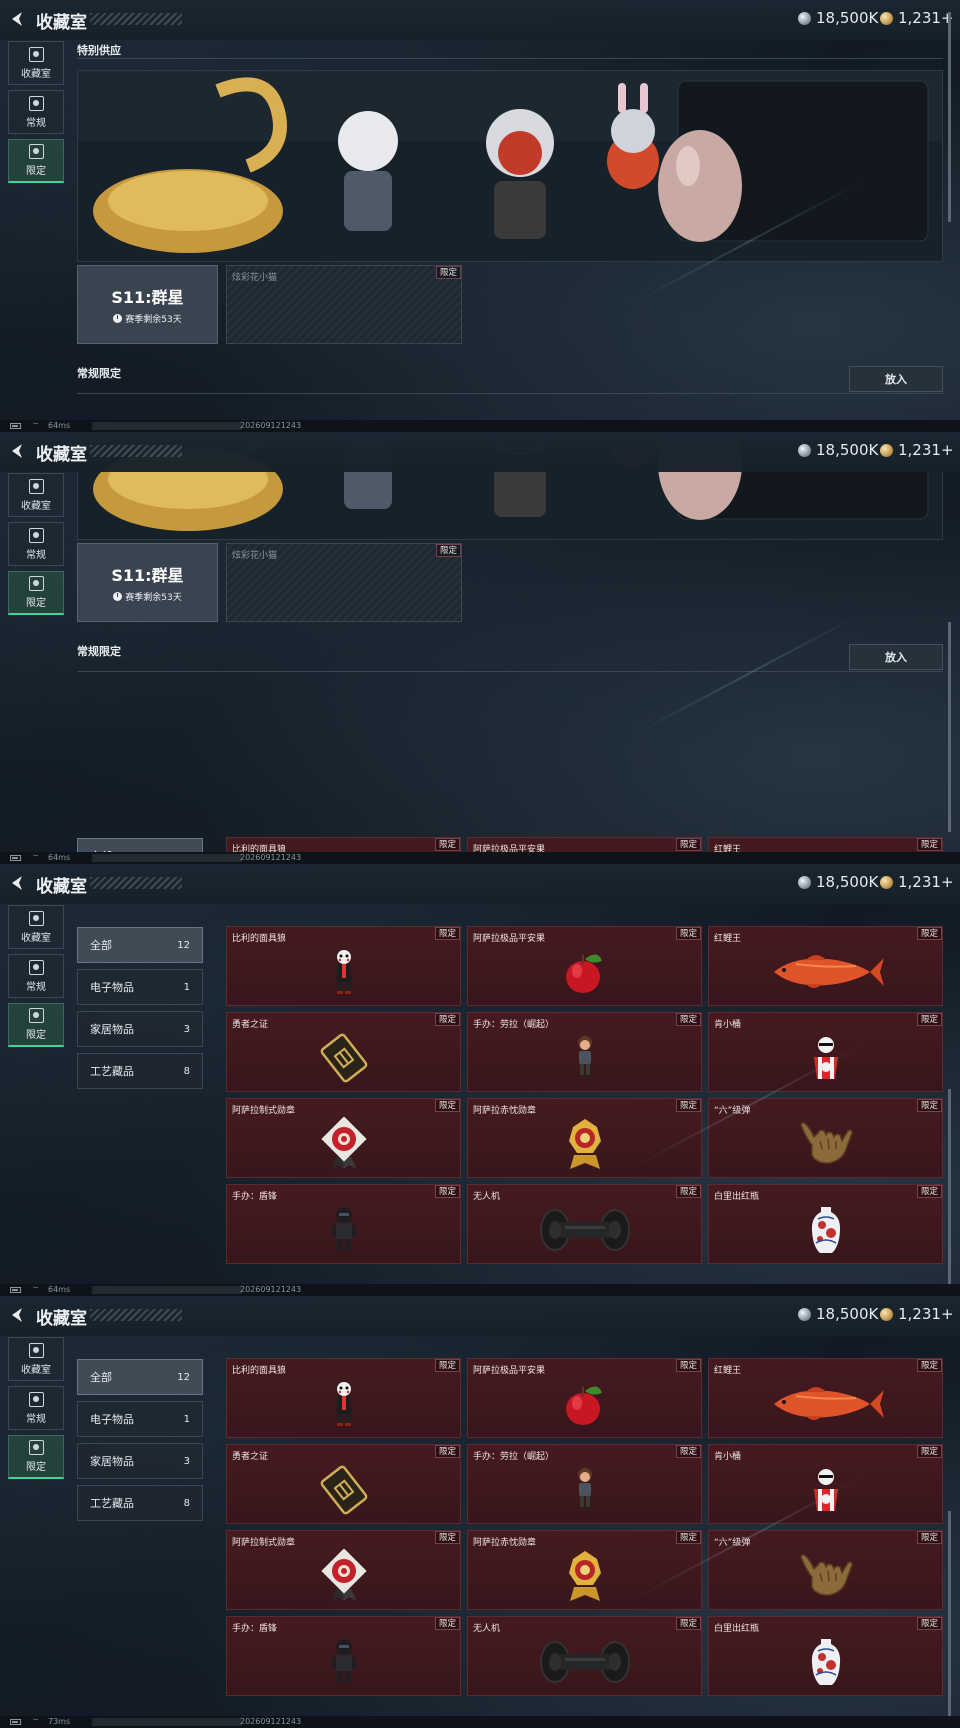 This screenshot has height=1728, width=960. Describe the element at coordinates (825, 1662) in the screenshot. I see `vase-icon` at that location.